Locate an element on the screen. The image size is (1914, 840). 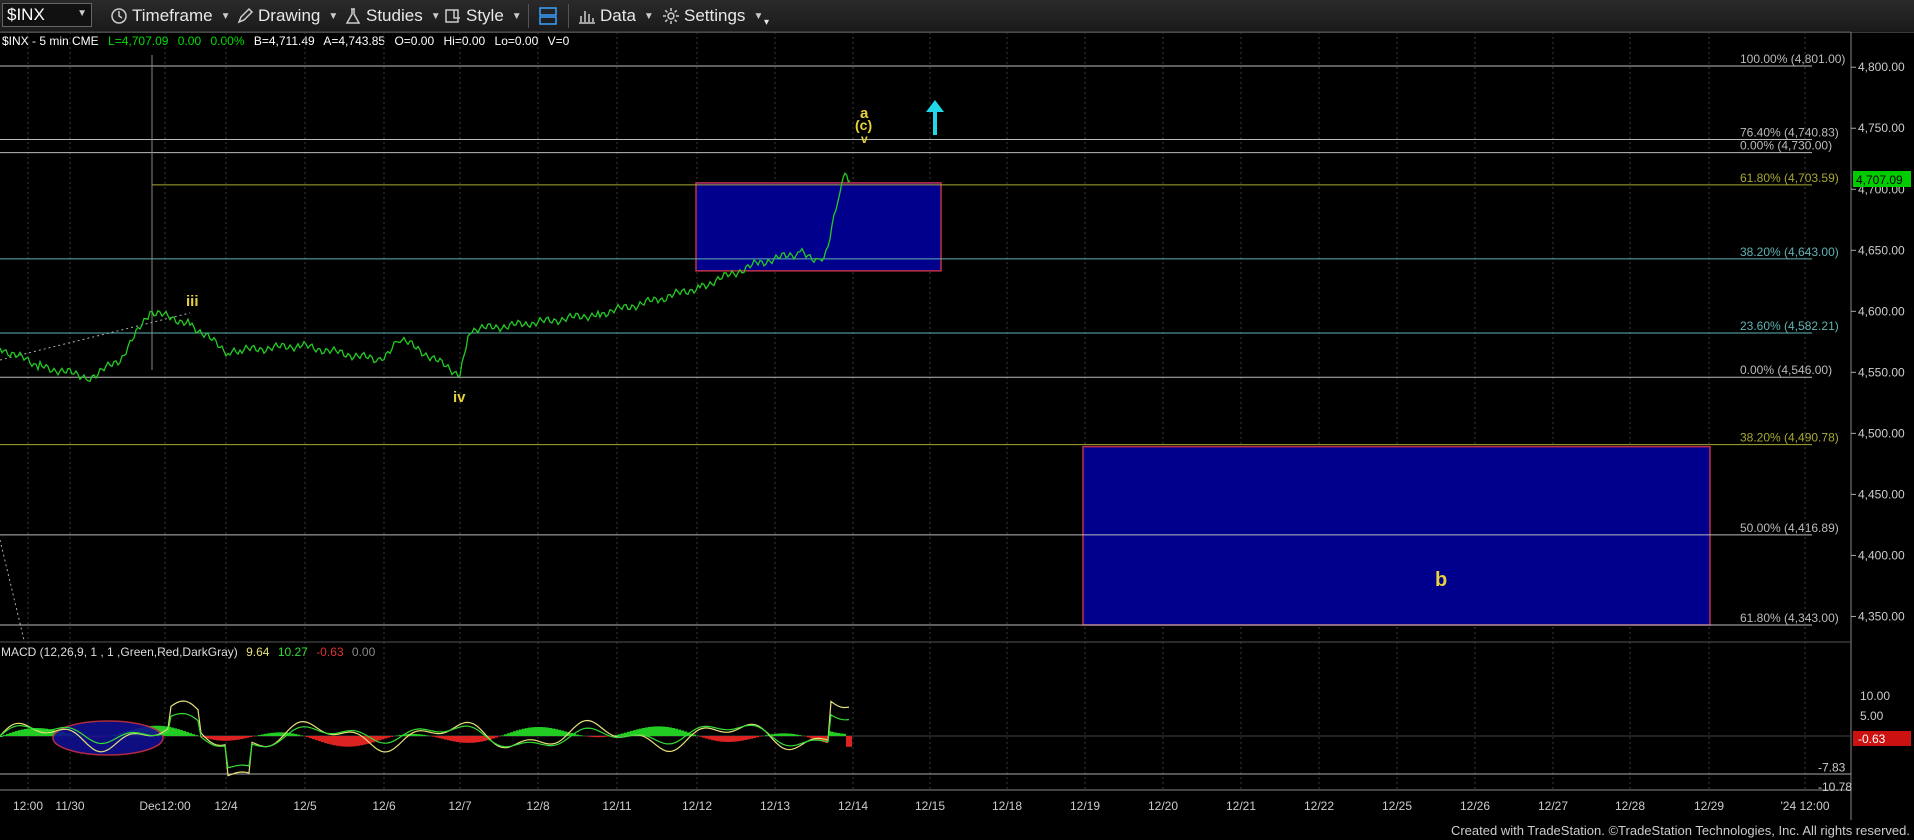
time-axis-label: 12:00 is located at coordinates (28, 806).